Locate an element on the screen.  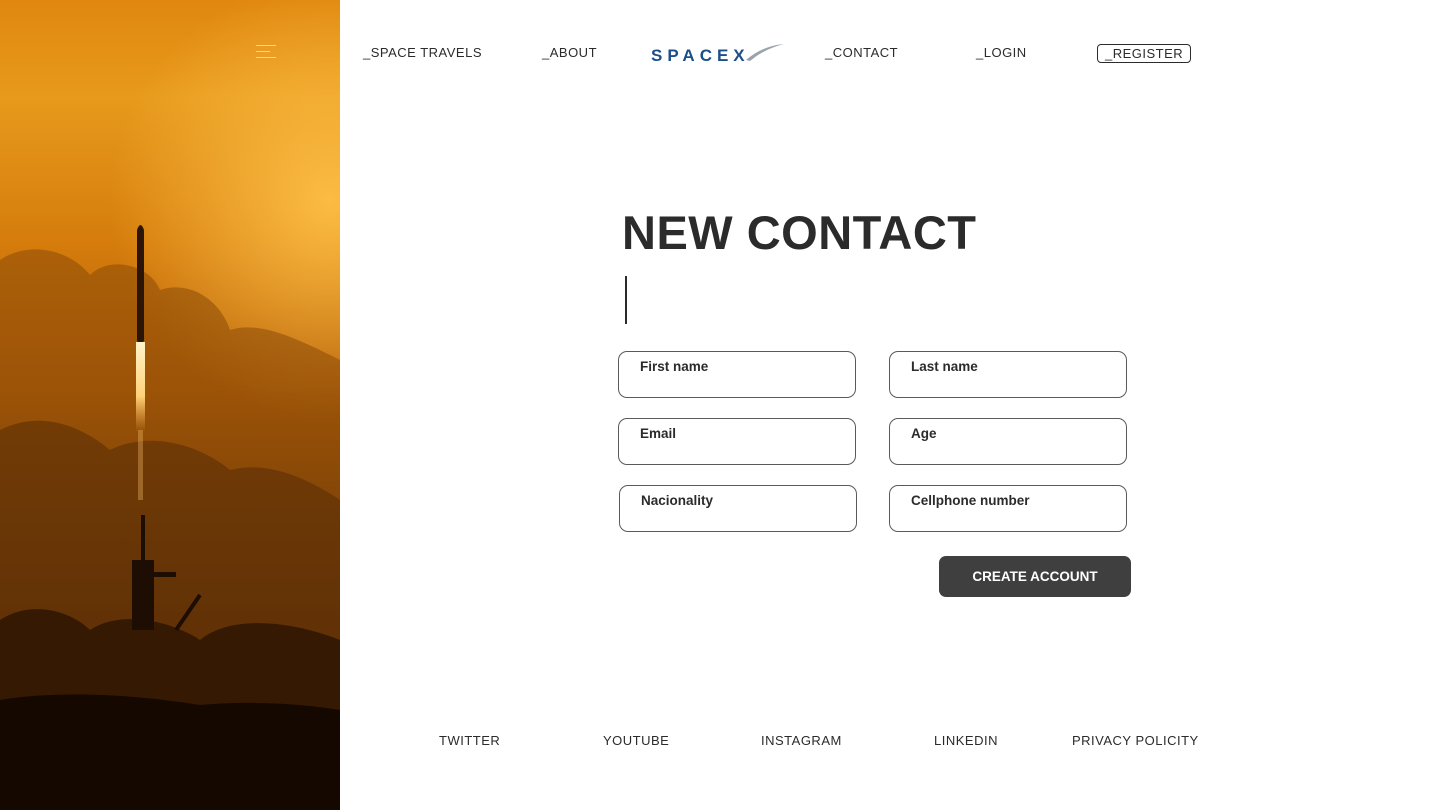
email-input is located at coordinates (742, 450).